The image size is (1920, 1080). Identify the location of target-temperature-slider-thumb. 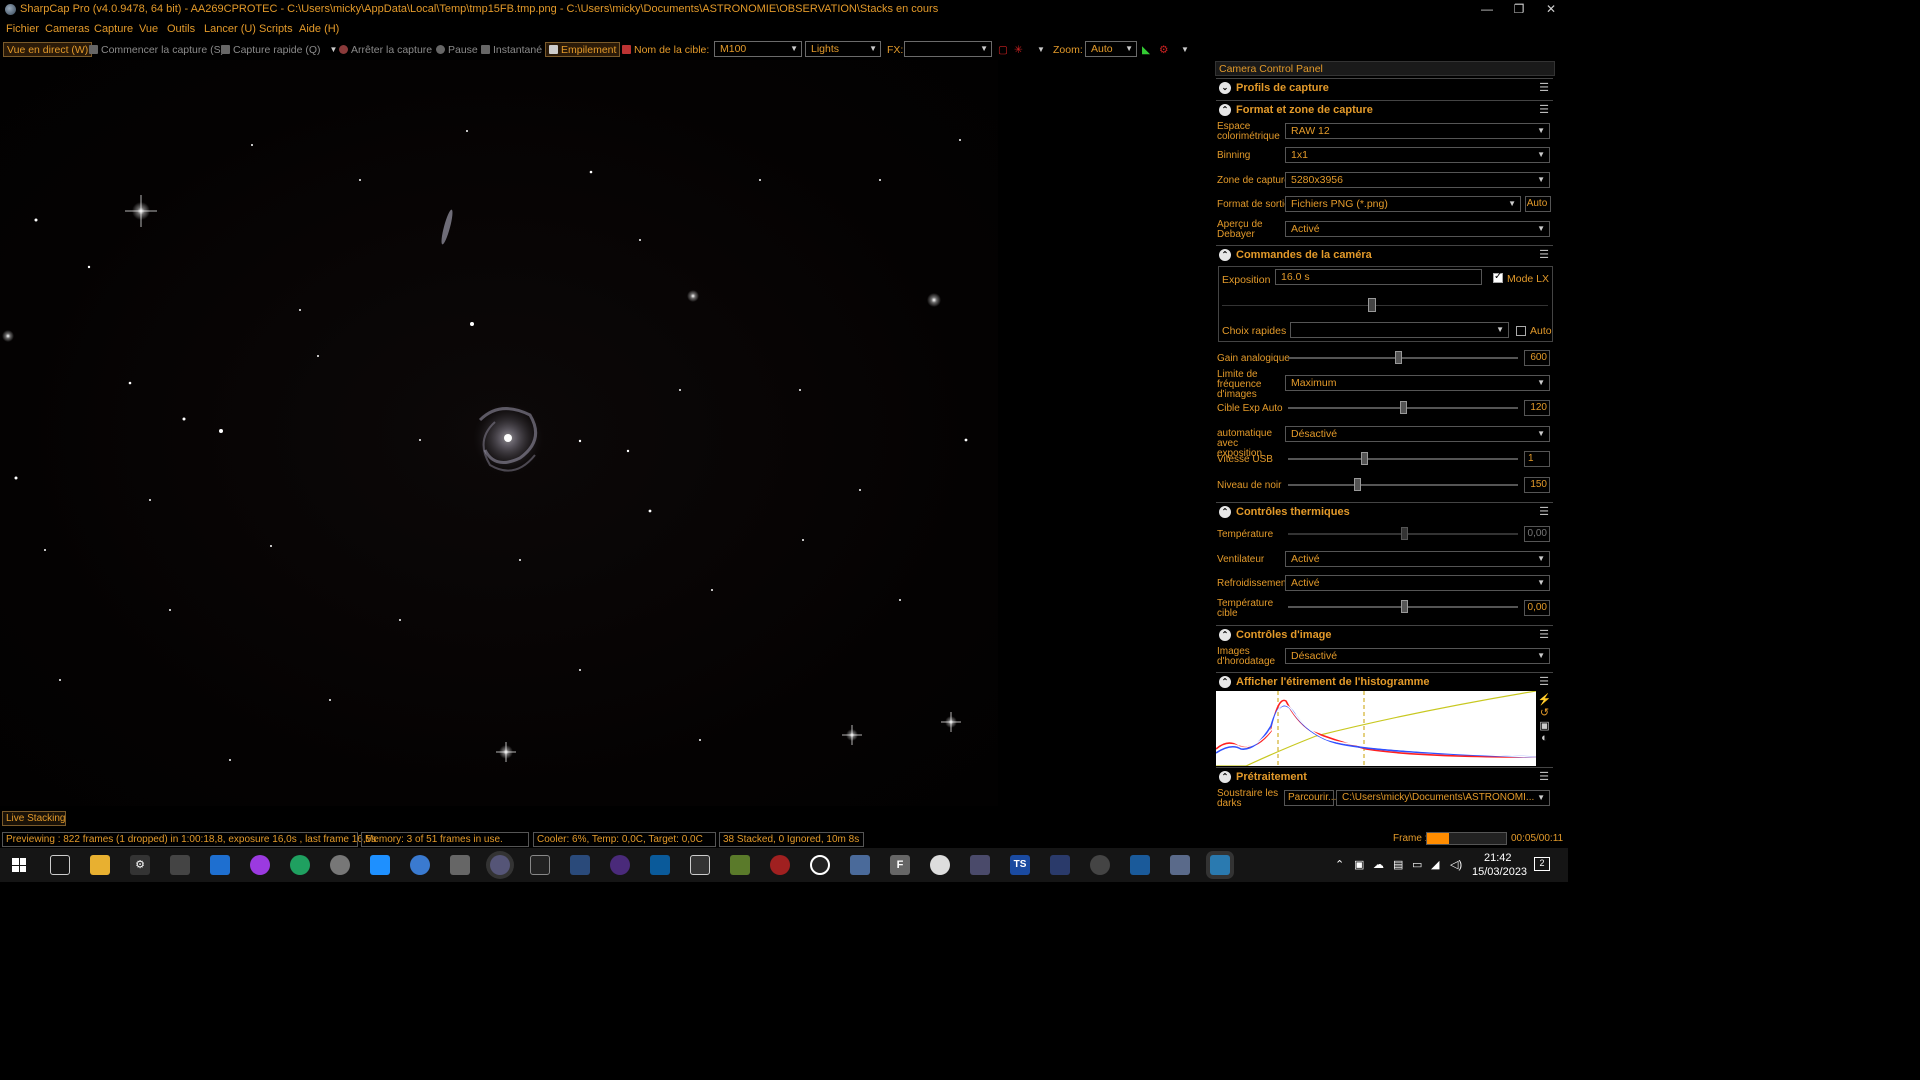
(1404, 606).